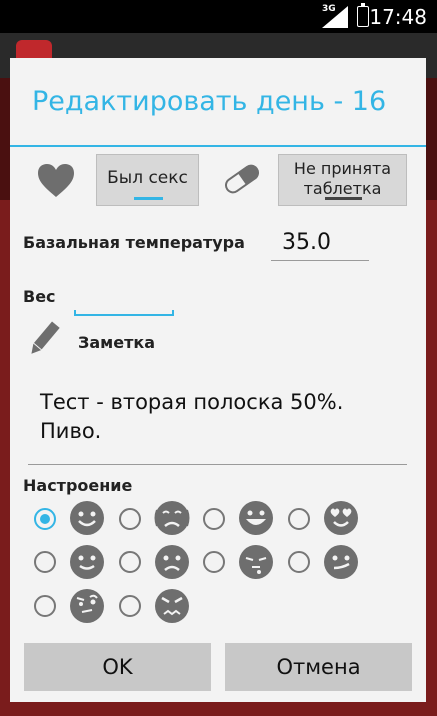 This screenshot has width=437, height=716. Describe the element at coordinates (172, 518) in the screenshot. I see `crying-face-icon` at that location.